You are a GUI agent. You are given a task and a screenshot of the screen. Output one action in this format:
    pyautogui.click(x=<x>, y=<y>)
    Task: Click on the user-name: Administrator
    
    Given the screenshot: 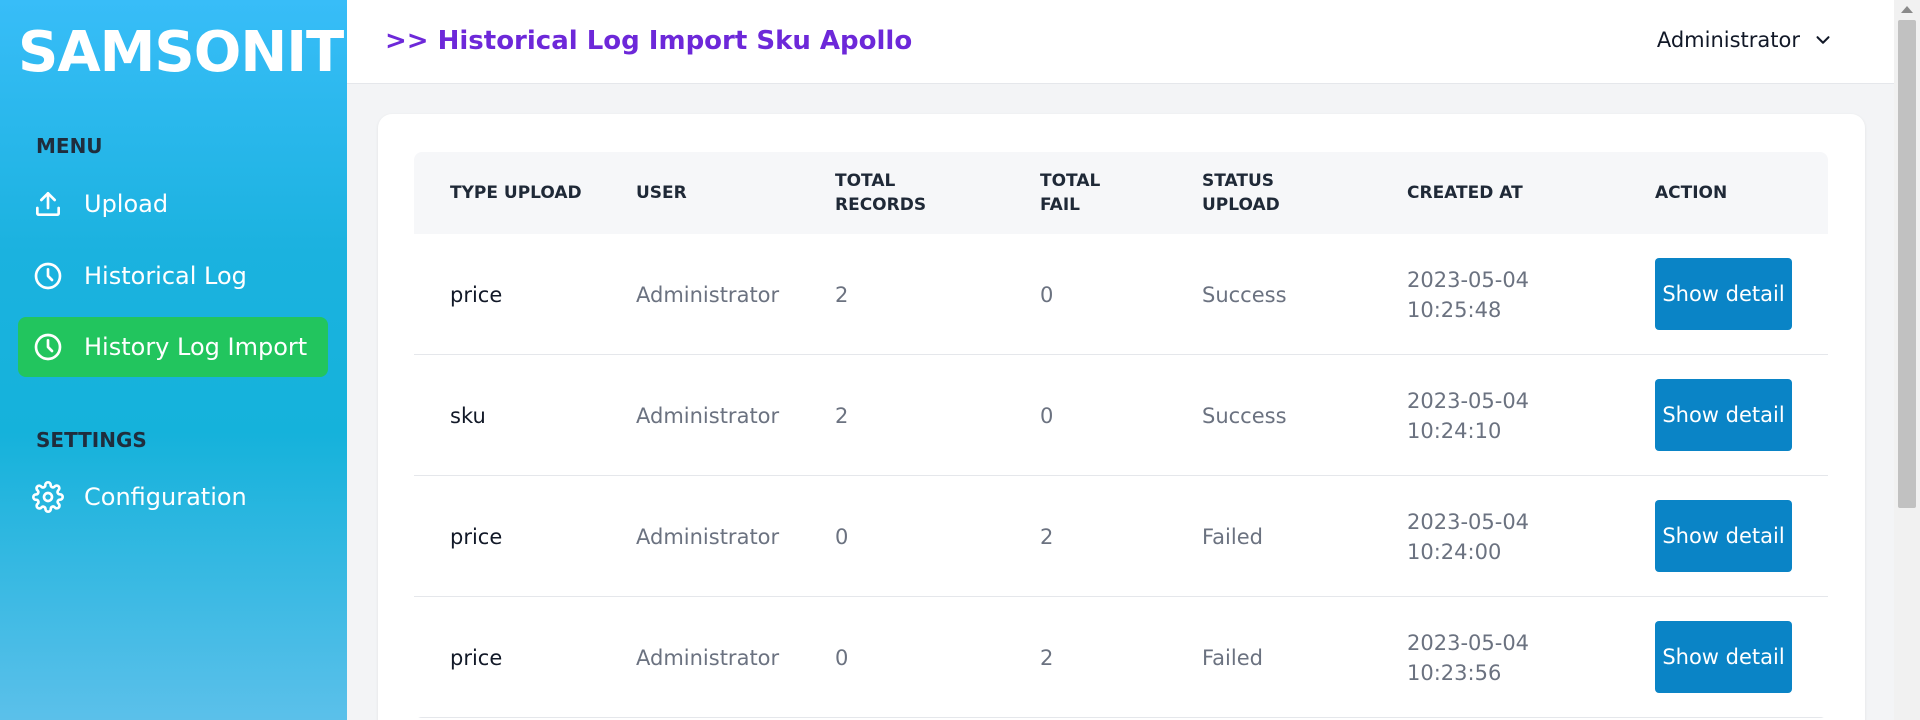 What is the action you would take?
    pyautogui.click(x=1728, y=40)
    